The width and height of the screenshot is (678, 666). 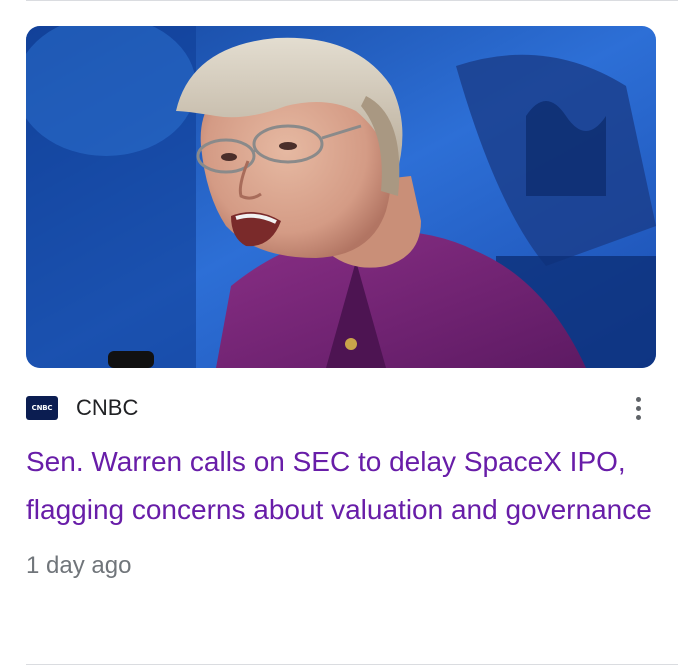 I want to click on source-row: CNBC CNBC, so click(x=341, y=408).